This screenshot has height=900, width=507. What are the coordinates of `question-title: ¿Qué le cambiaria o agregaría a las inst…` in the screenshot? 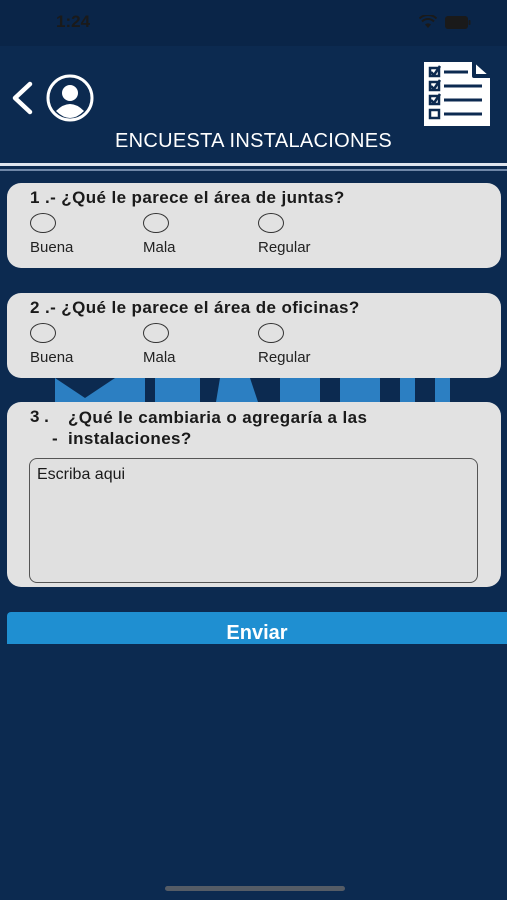 It's located at (218, 428).